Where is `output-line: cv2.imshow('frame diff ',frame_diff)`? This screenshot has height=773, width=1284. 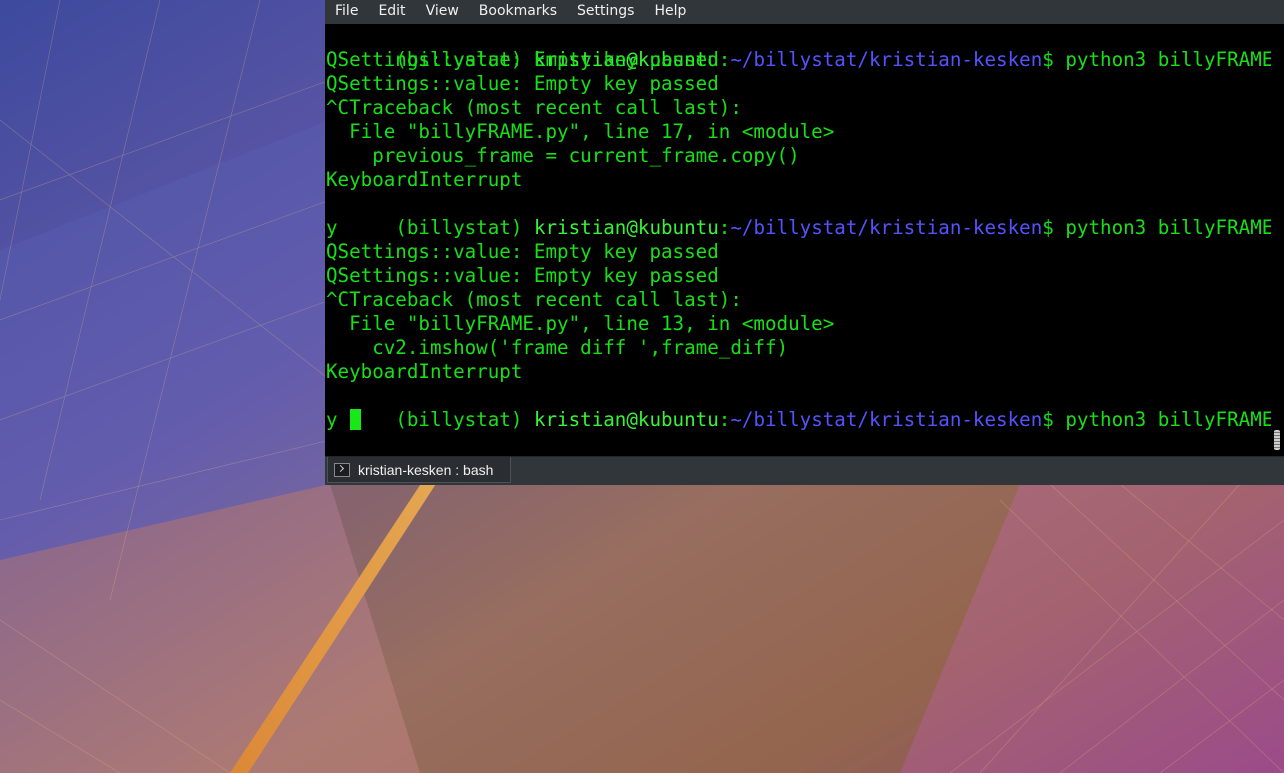
output-line: cv2.imshow('frame diff ',frame_diff) is located at coordinates (557, 347).